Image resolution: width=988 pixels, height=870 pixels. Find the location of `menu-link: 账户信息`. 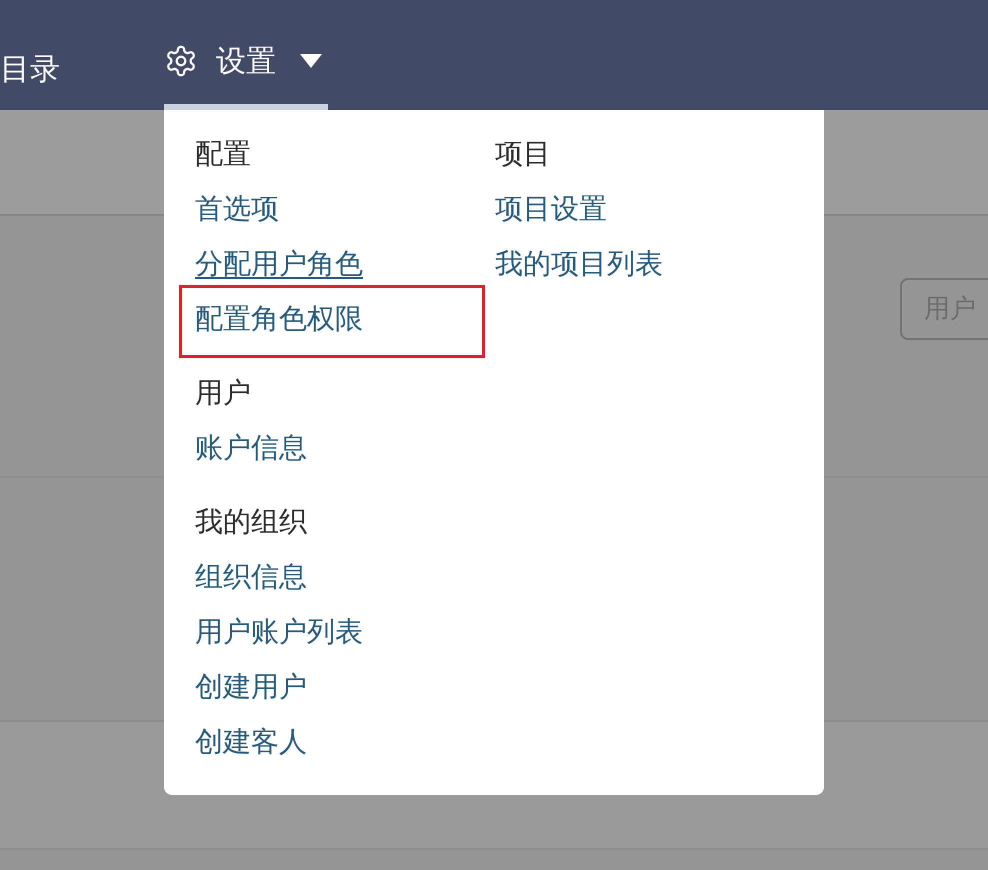

menu-link: 账户信息 is located at coordinates (251, 447).